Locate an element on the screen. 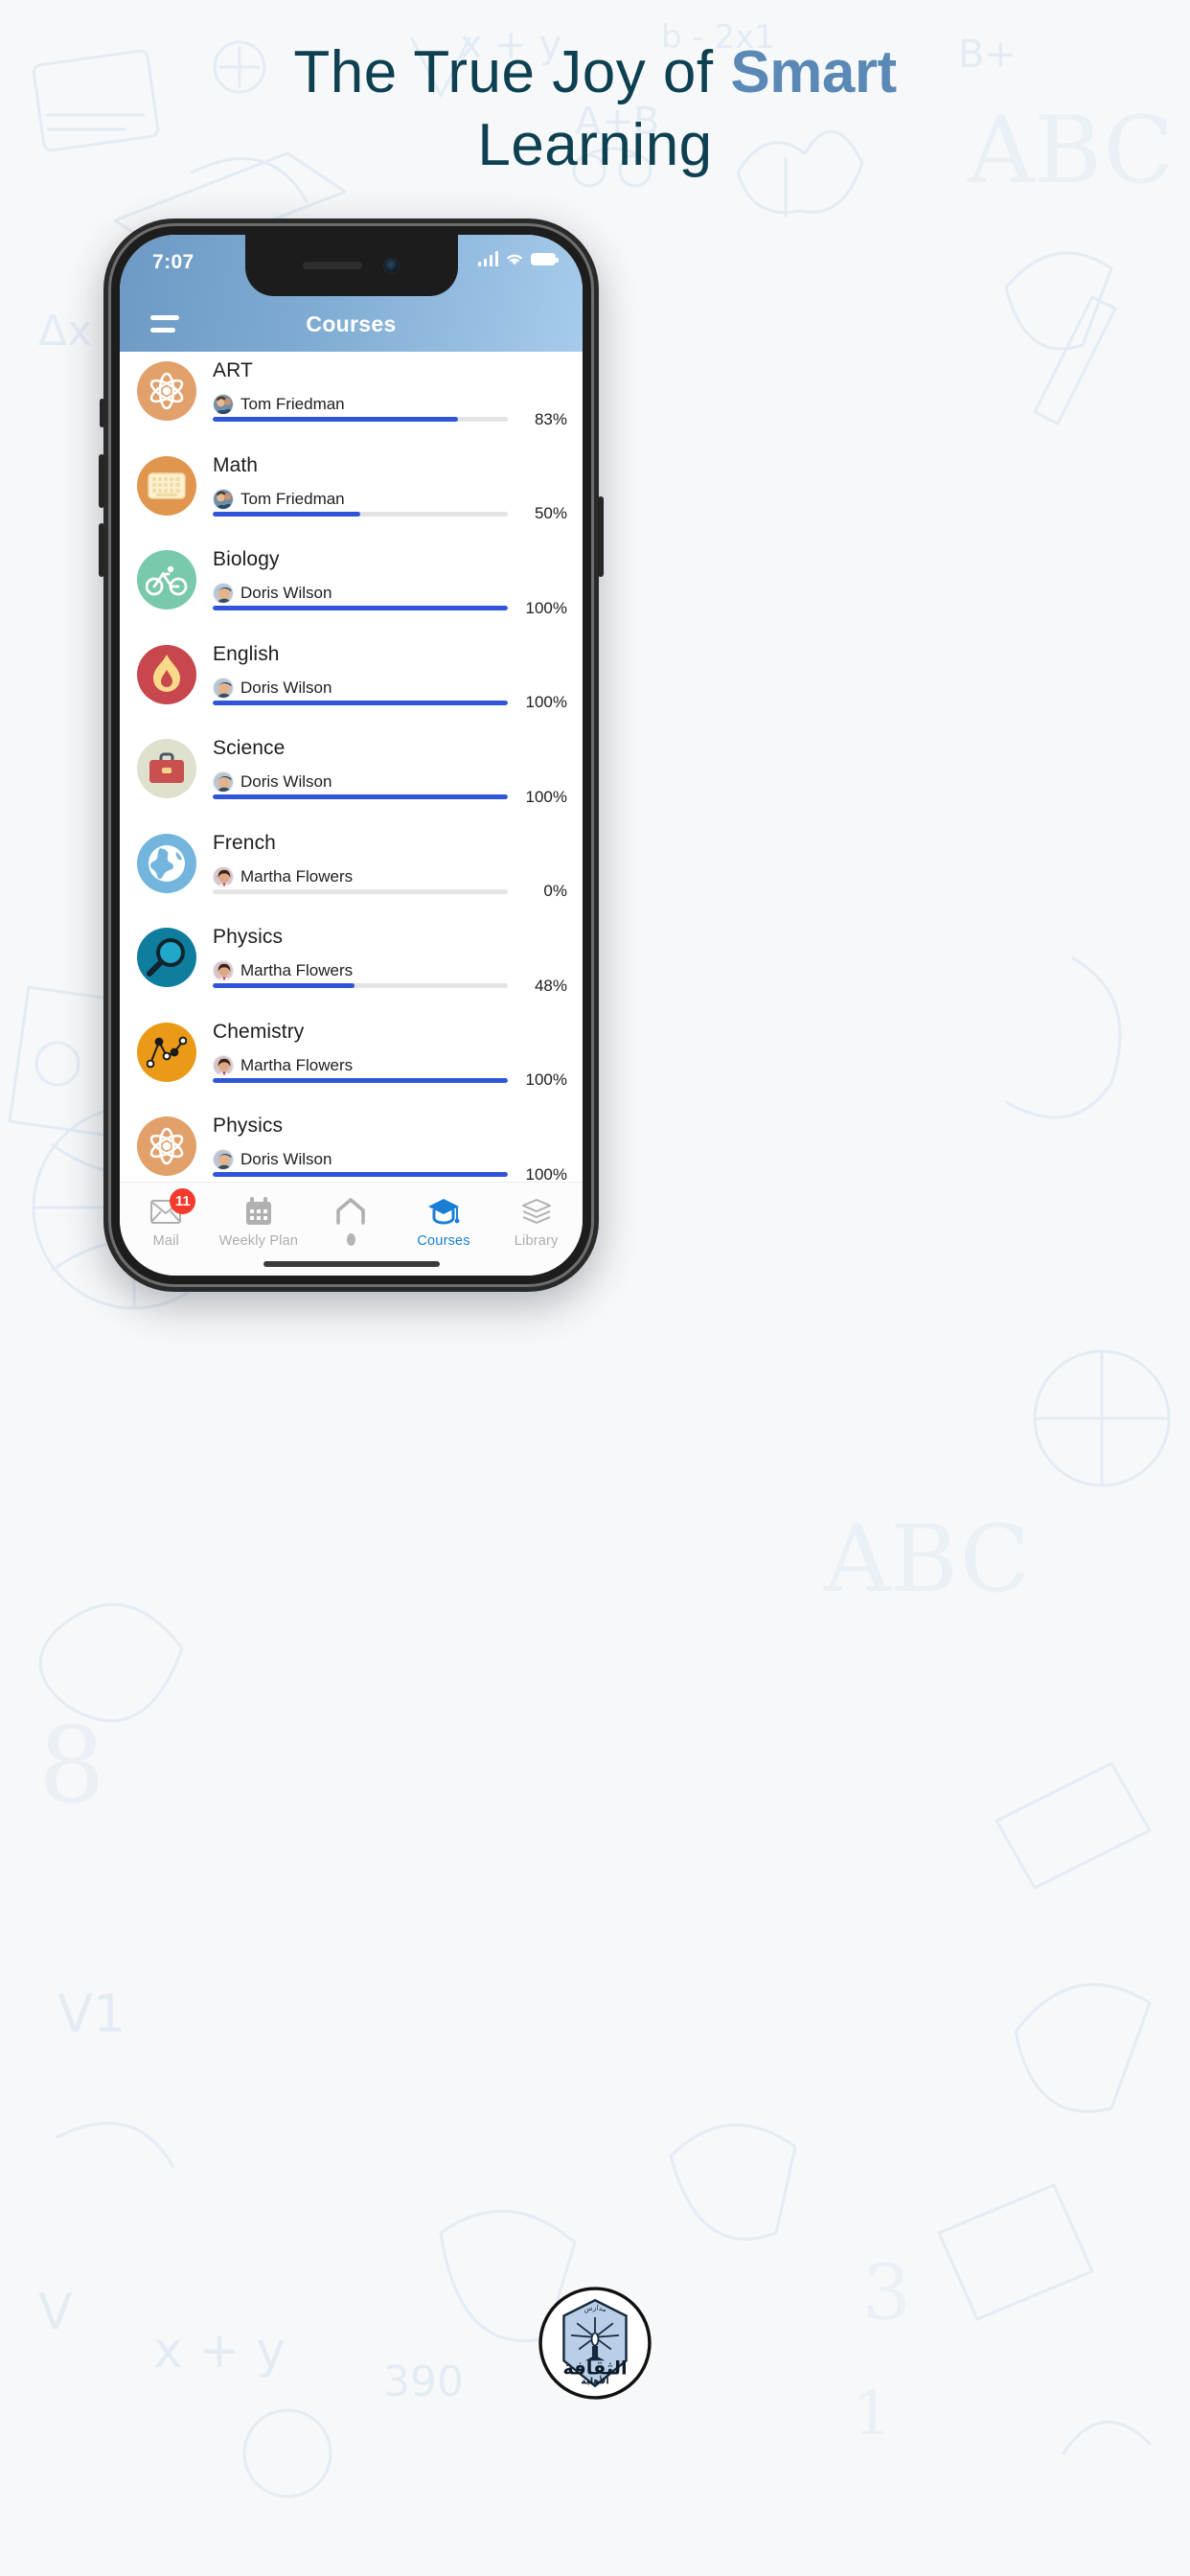 The height and width of the screenshot is (2576, 1190). status-and-nav-bar: 7:07 Courses is located at coordinates (351, 293).